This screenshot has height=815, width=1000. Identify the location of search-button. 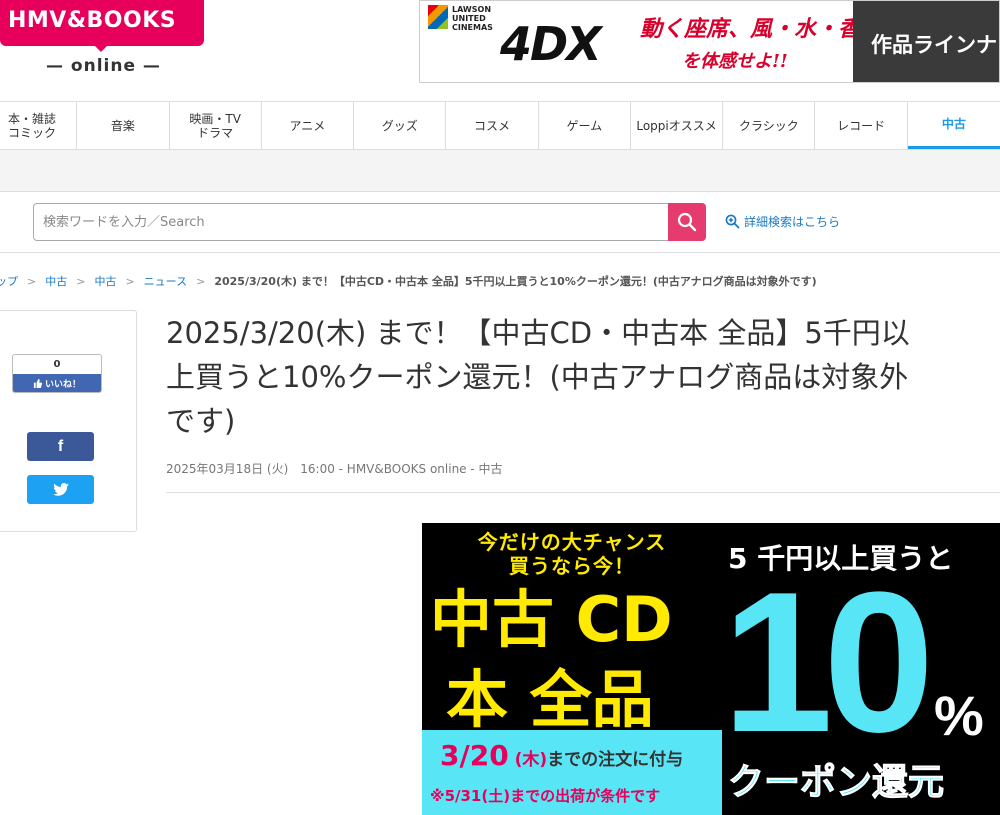
(687, 222).